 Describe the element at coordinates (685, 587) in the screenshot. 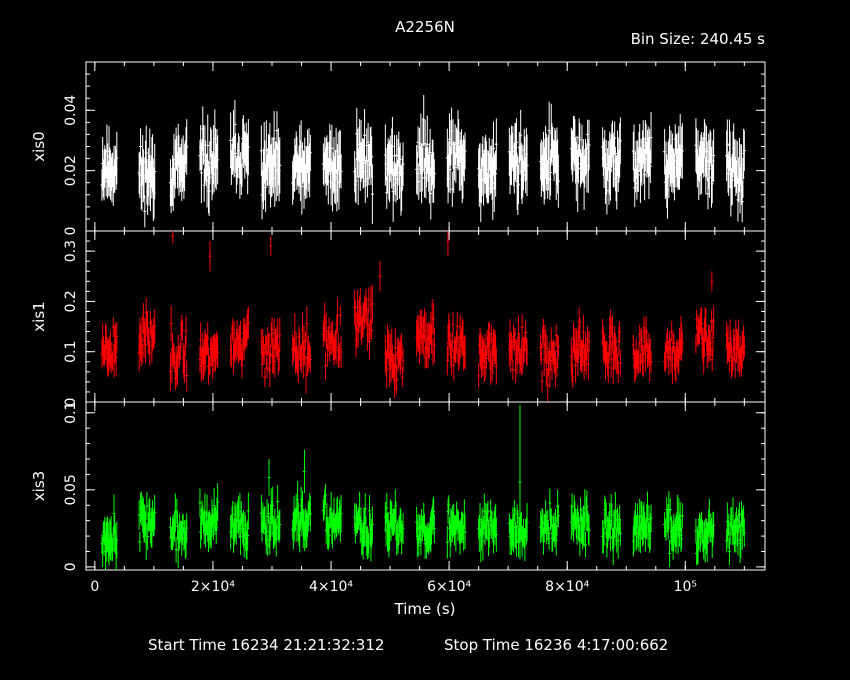

I see `x-tick-label: 10⁵` at that location.